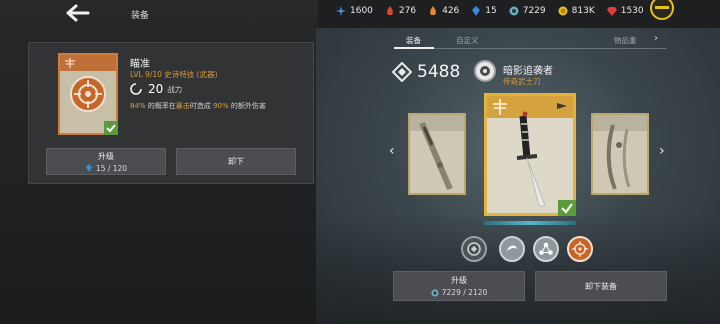 Image resolution: width=720 pixels, height=324 pixels. What do you see at coordinates (583, 11) in the screenshot?
I see `currency-value: 813K` at bounding box center [583, 11].